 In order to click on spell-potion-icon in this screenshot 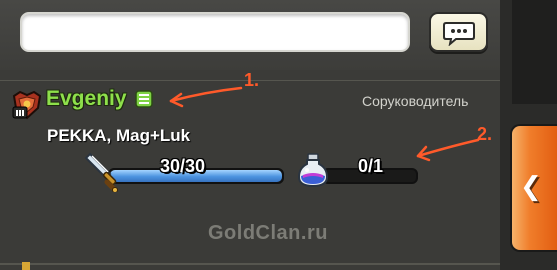, I will do `click(313, 172)`.